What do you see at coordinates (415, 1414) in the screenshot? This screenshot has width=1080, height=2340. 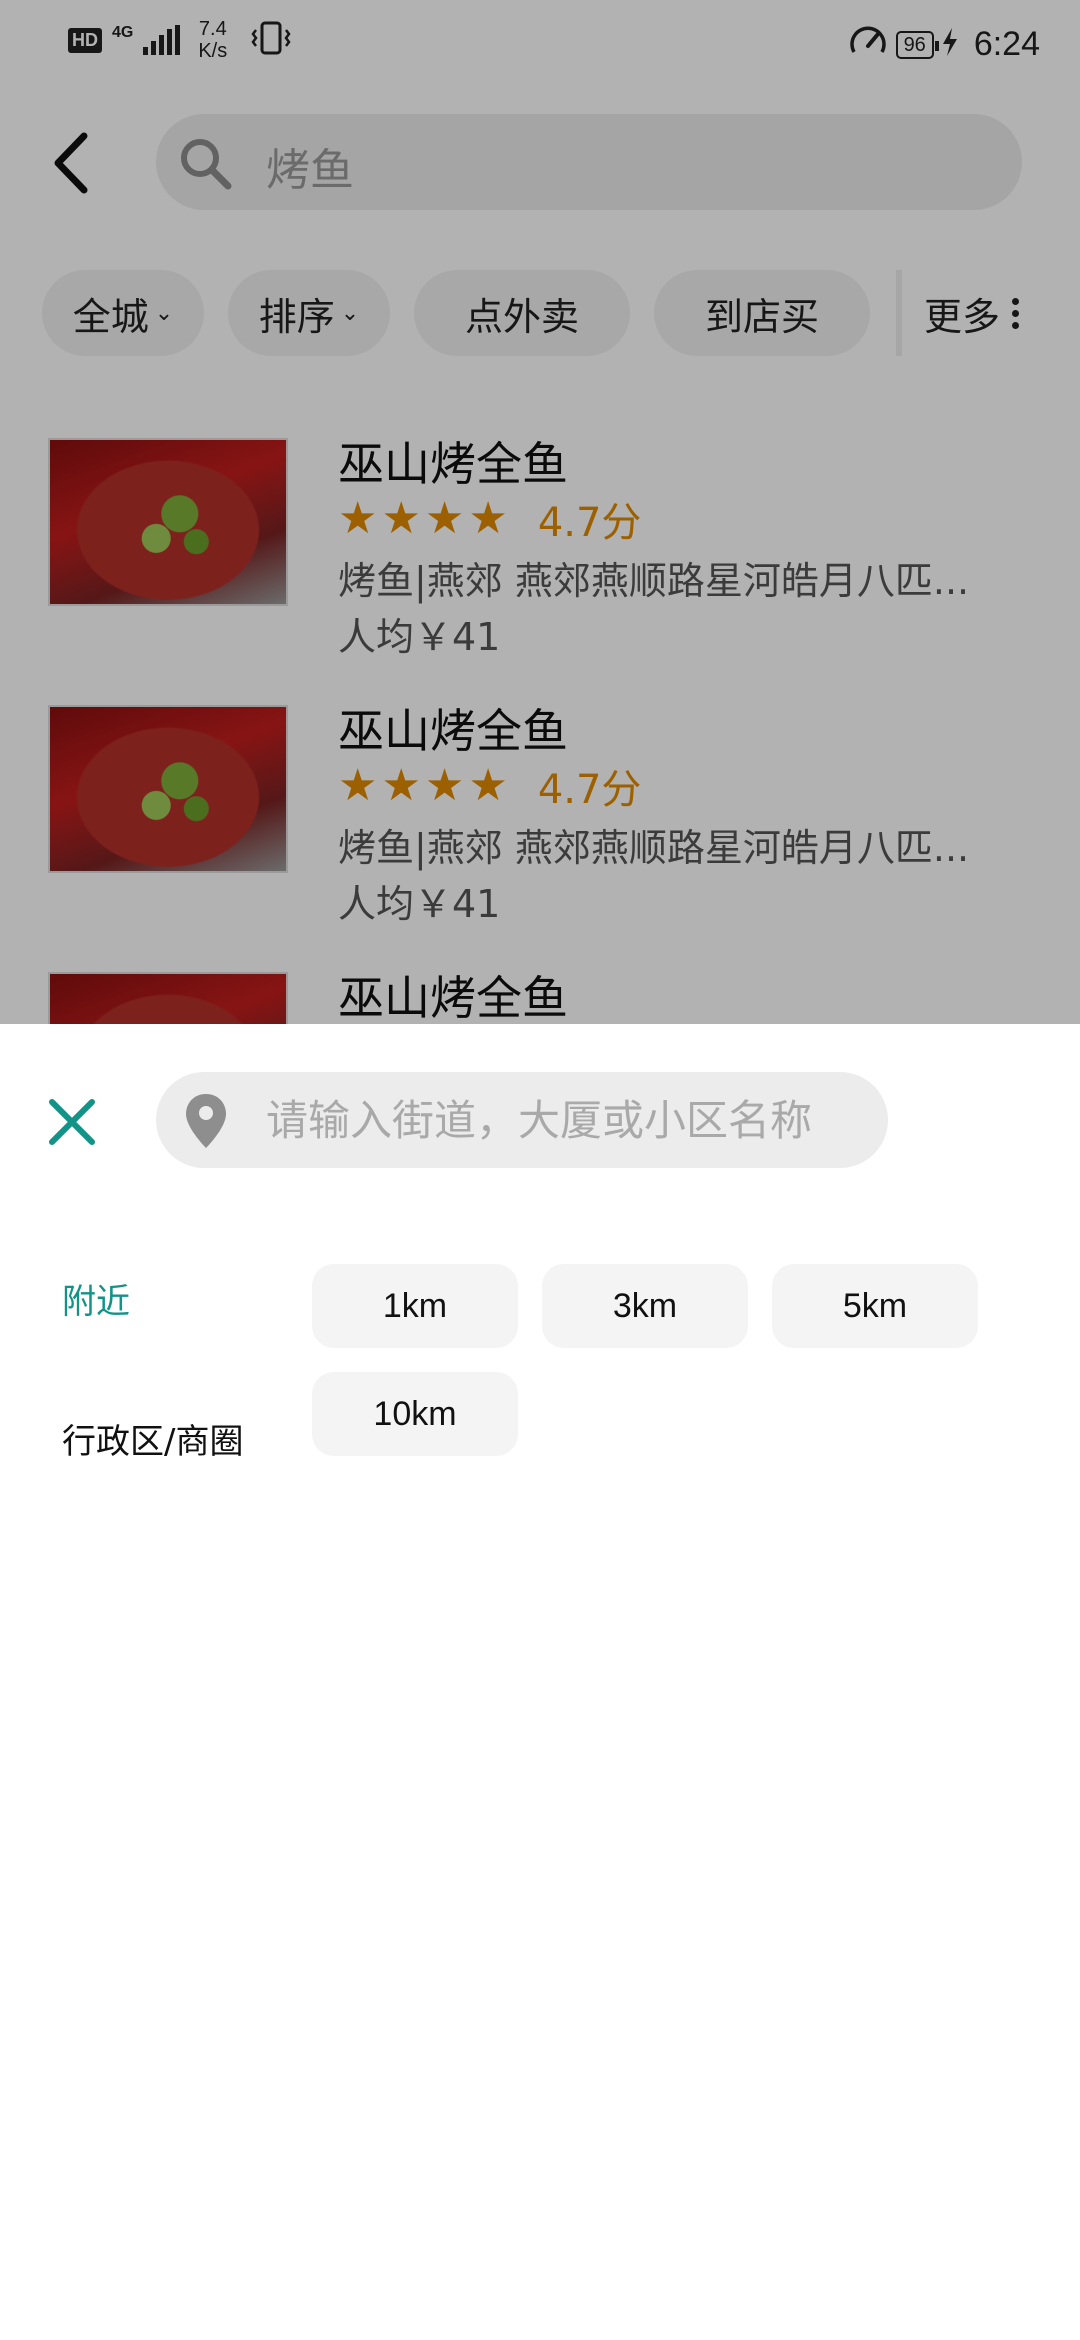 I see `distance-10km-button: 10km` at bounding box center [415, 1414].